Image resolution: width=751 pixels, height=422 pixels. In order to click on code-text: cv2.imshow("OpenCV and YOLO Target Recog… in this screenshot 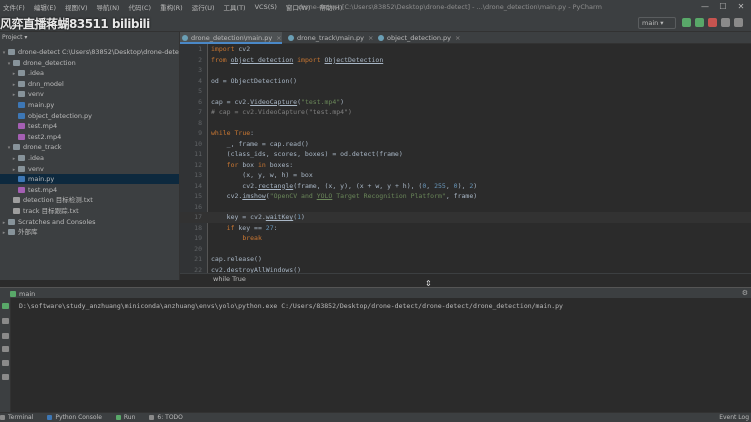, I will do `click(344, 196)`.